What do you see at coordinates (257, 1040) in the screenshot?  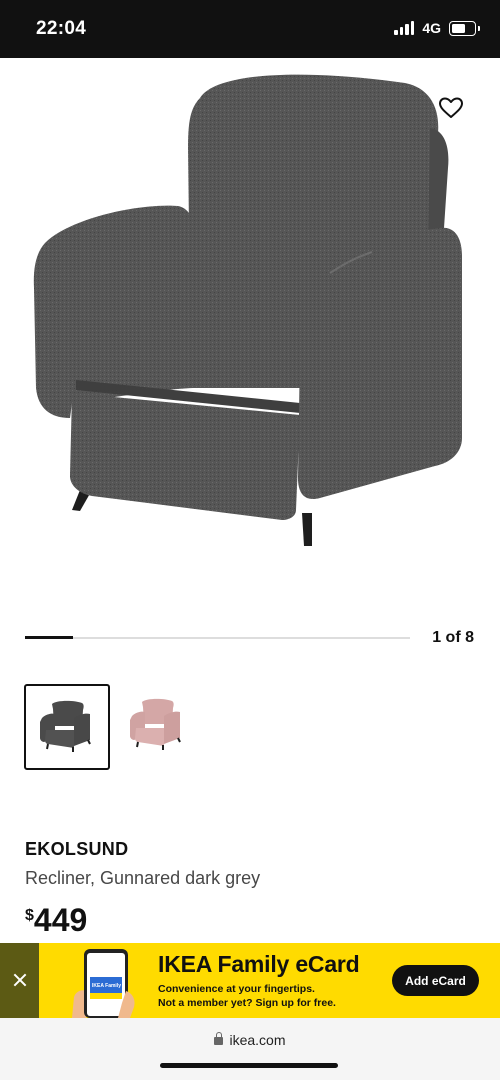 I see `url-text: ikea.com` at bounding box center [257, 1040].